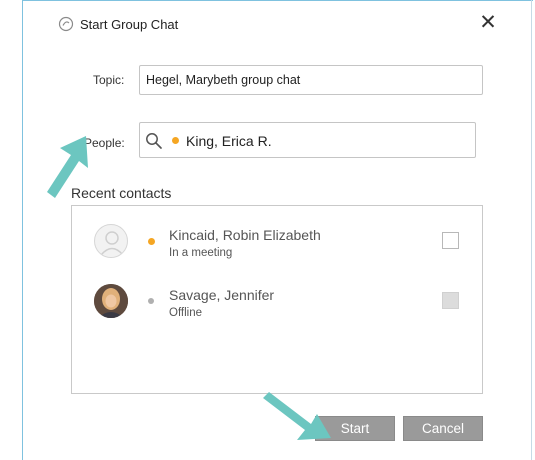 The height and width of the screenshot is (460, 535). Describe the element at coordinates (109, 80) in the screenshot. I see `topic-label: Topic:` at that location.